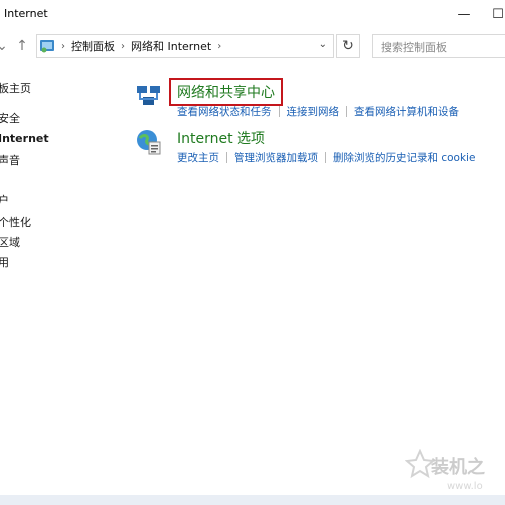 The width and height of the screenshot is (505, 505). Describe the element at coordinates (313, 111) in the screenshot. I see `connect-to-network-link: 连接到网络` at that location.